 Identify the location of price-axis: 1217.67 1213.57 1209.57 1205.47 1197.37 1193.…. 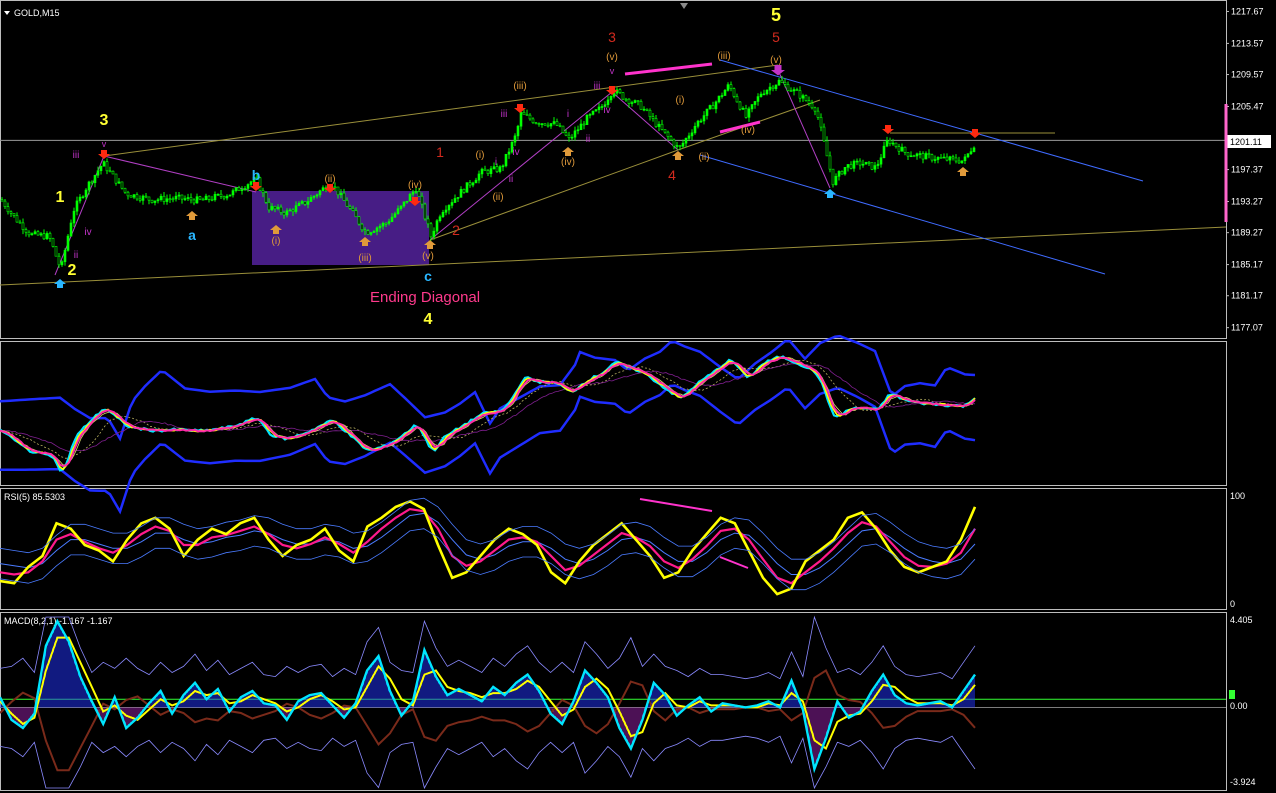
(1245, 169).